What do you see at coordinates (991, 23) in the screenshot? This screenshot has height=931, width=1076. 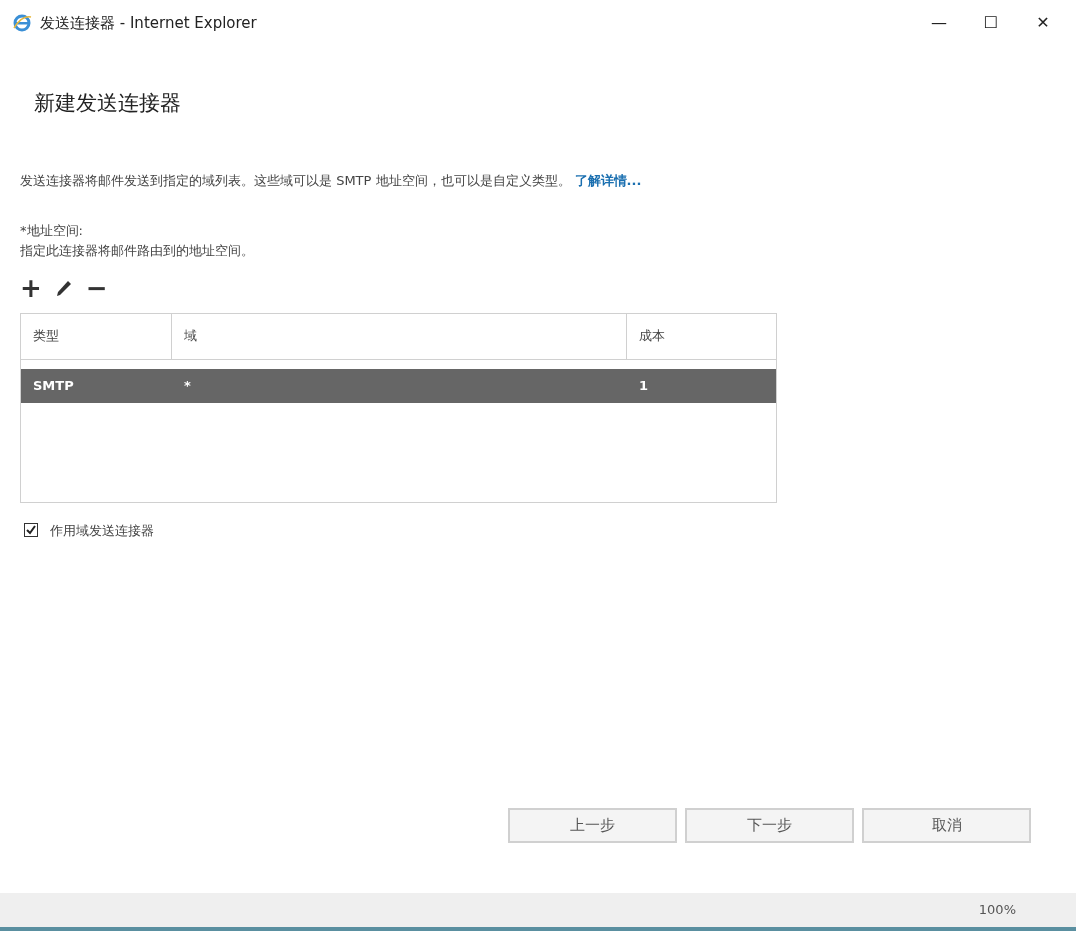 I see `maximize-button: ☐` at bounding box center [991, 23].